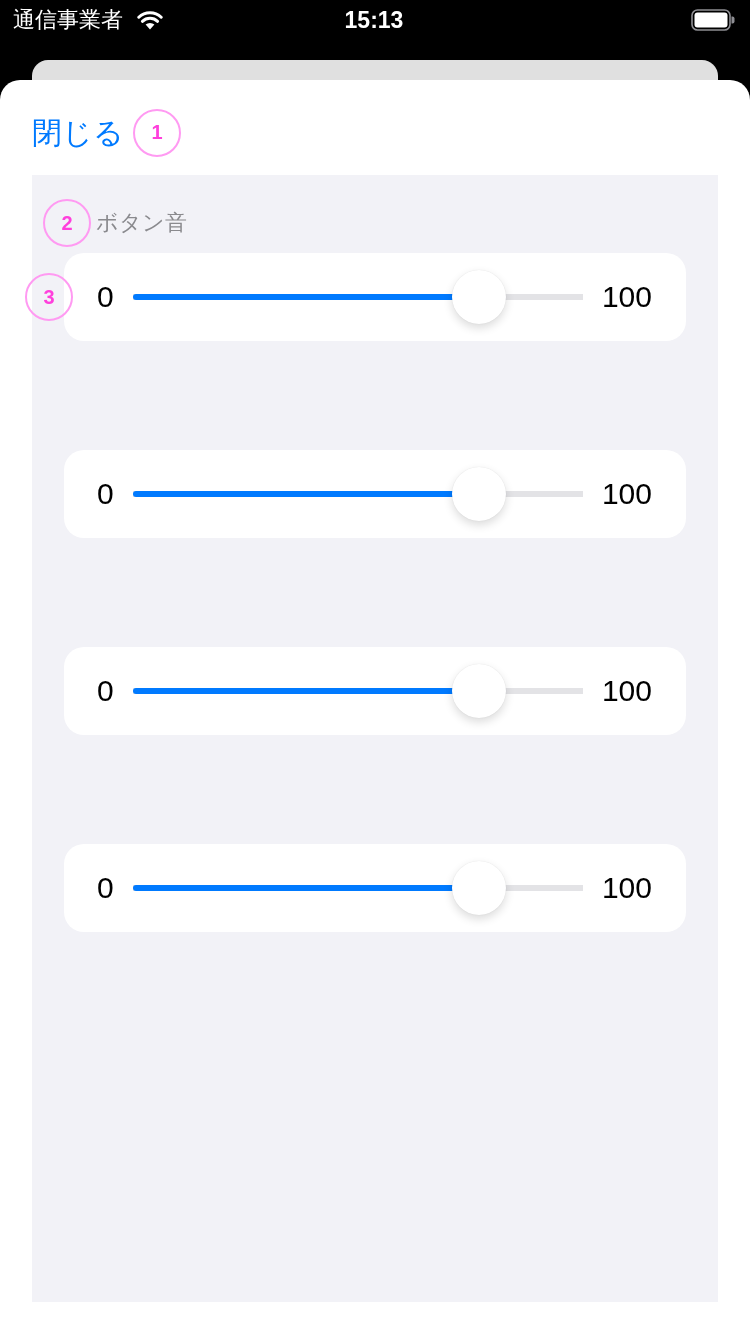 This screenshot has width=750, height=1334. Describe the element at coordinates (49, 297) in the screenshot. I see `annotation-marker: 3` at that location.